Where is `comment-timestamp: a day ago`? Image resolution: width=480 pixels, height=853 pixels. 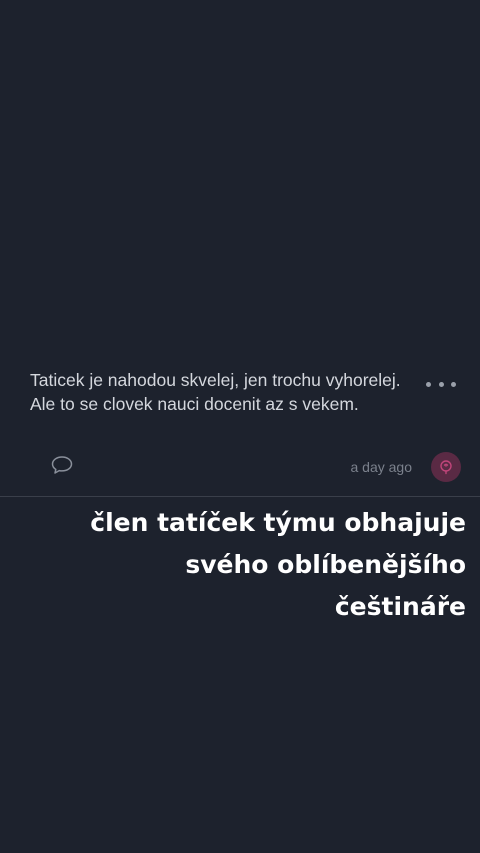 comment-timestamp: a day ago is located at coordinates (381, 467).